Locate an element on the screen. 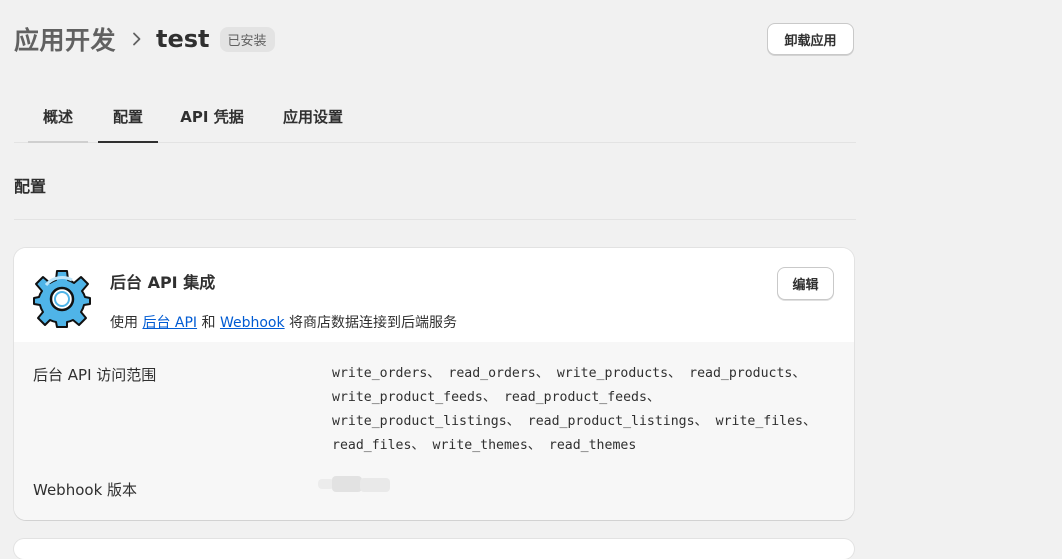 This screenshot has height=559, width=1062. scope-line: write_product_feeds、 read_product_feeds、 is located at coordinates (496, 397).